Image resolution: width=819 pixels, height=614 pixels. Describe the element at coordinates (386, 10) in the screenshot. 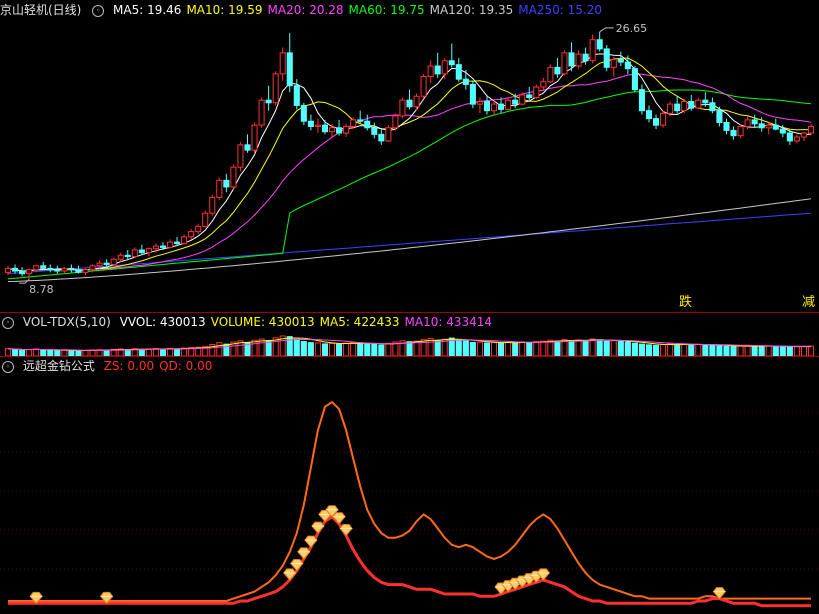

I see `price-legend-3: MA60: 19.75` at that location.